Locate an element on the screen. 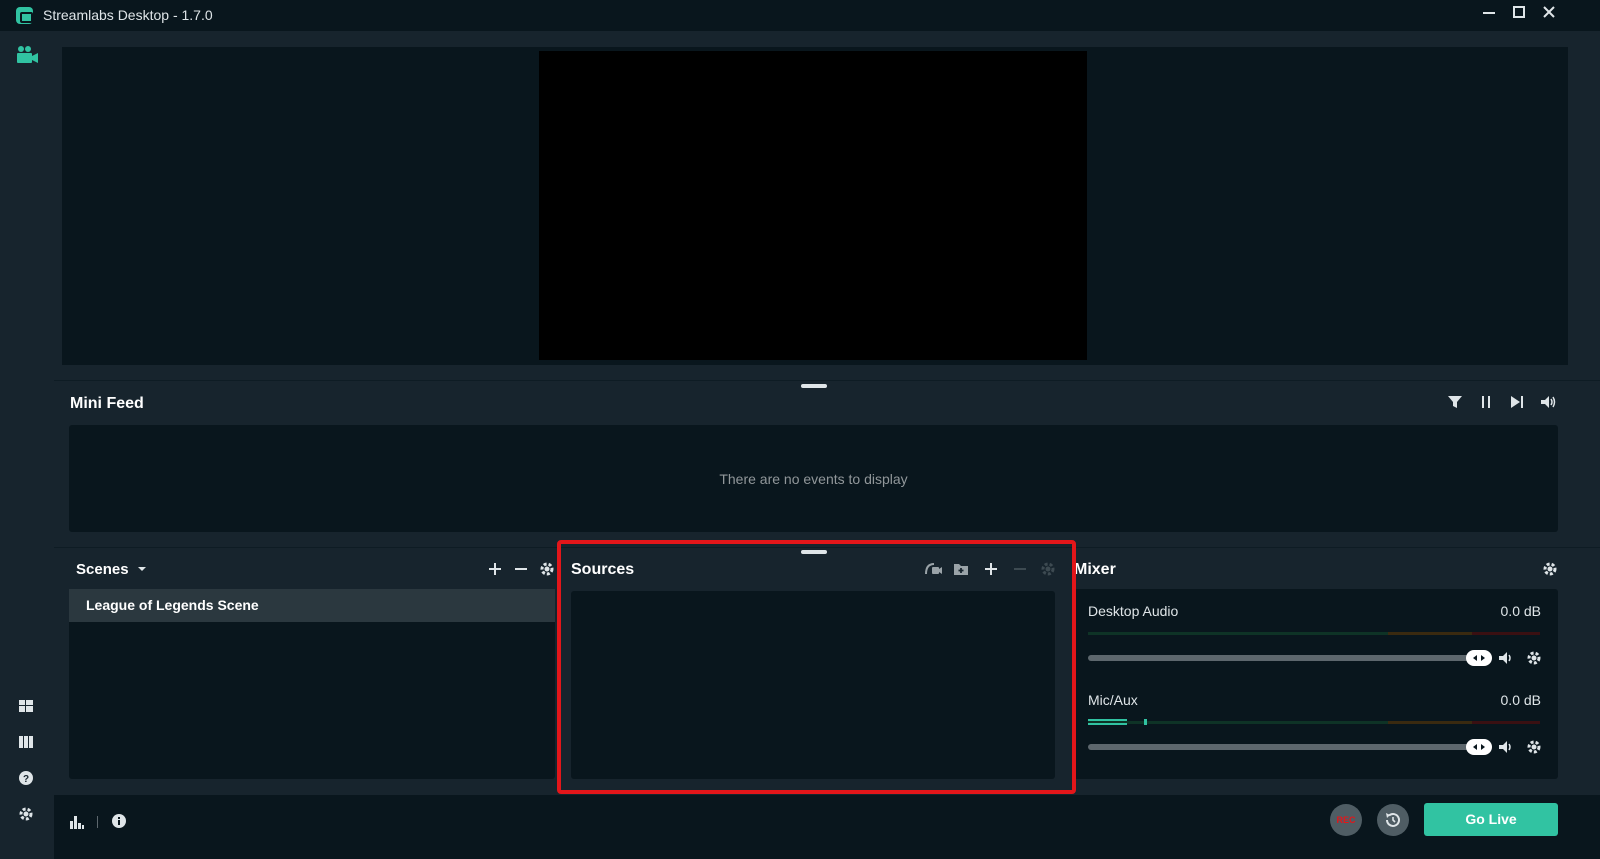  skip-icon is located at coordinates (1518, 403).